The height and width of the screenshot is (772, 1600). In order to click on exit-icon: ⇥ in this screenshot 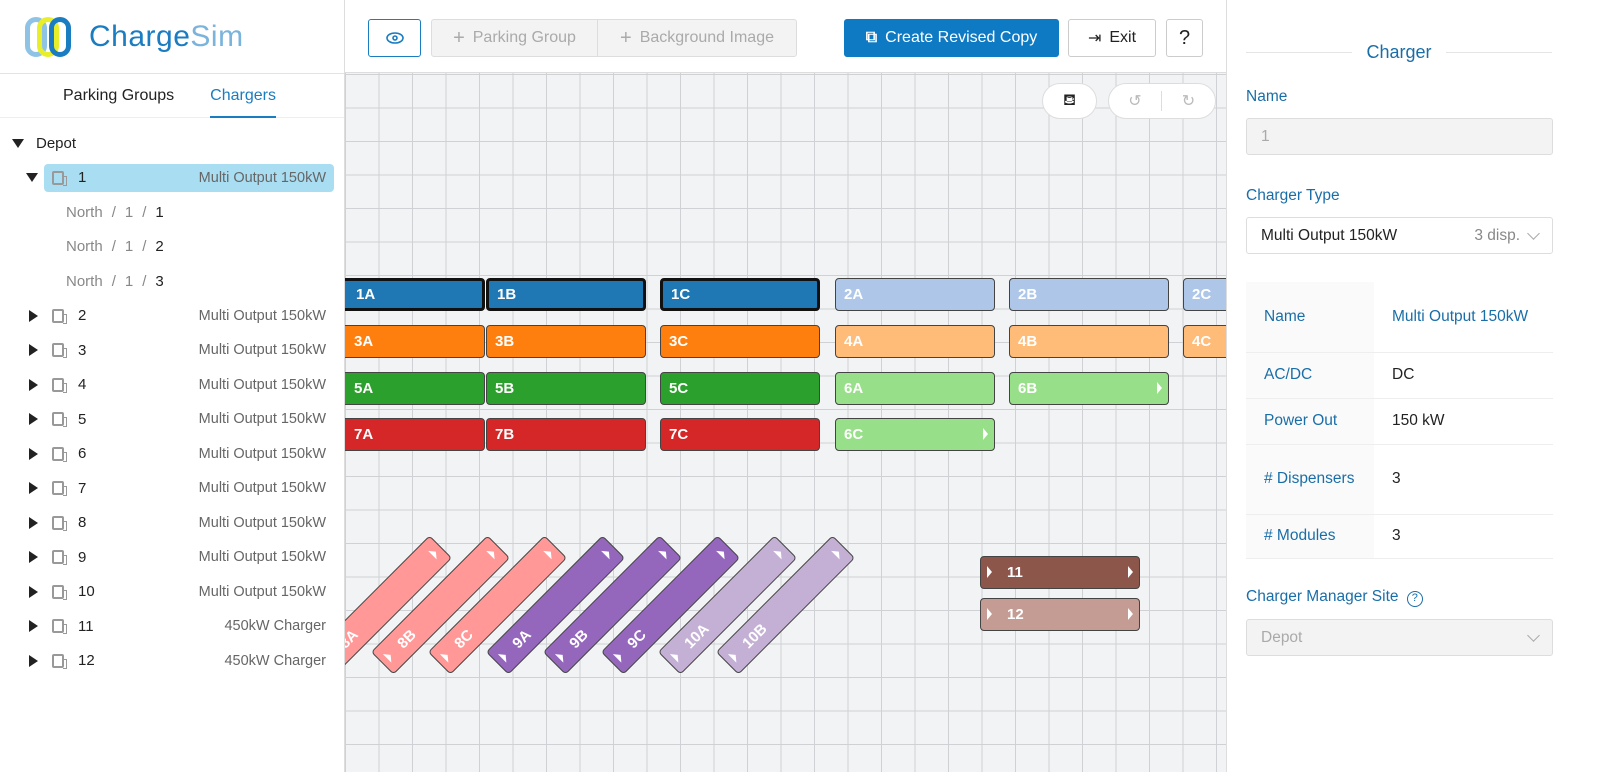, I will do `click(1094, 38)`.